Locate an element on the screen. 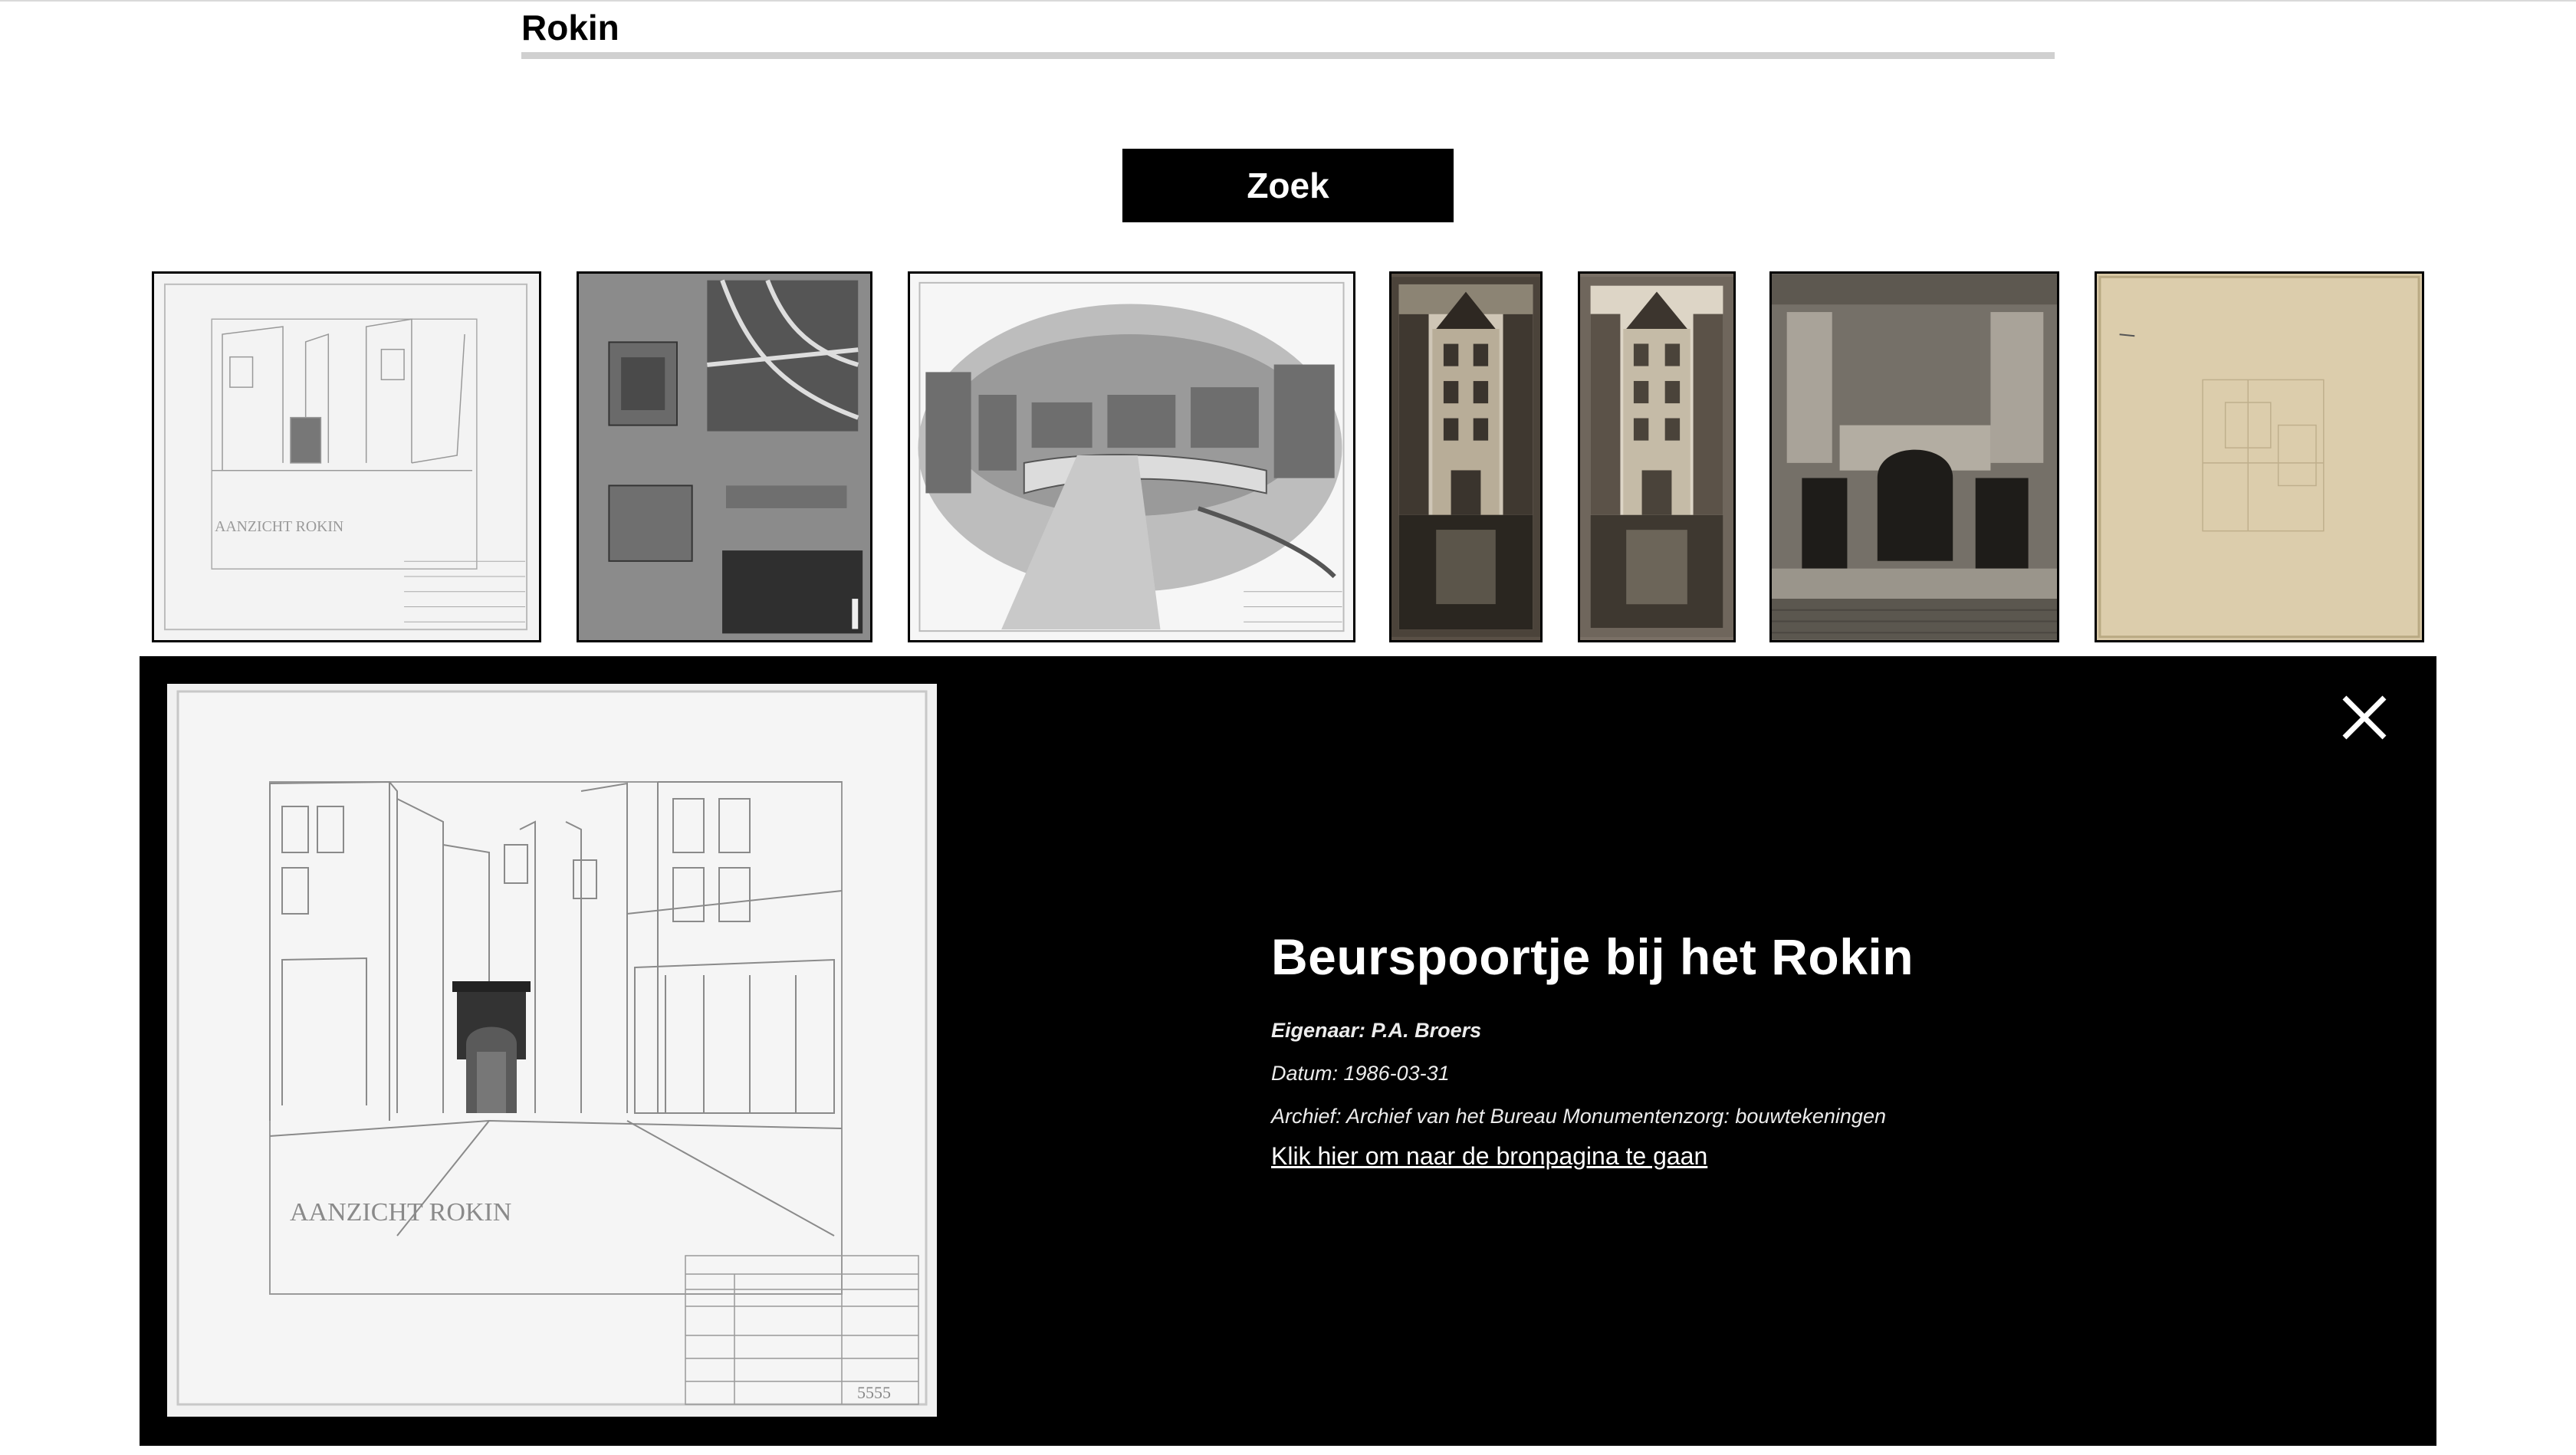 The image size is (2576, 1455). top-border is located at coordinates (1288, 1).